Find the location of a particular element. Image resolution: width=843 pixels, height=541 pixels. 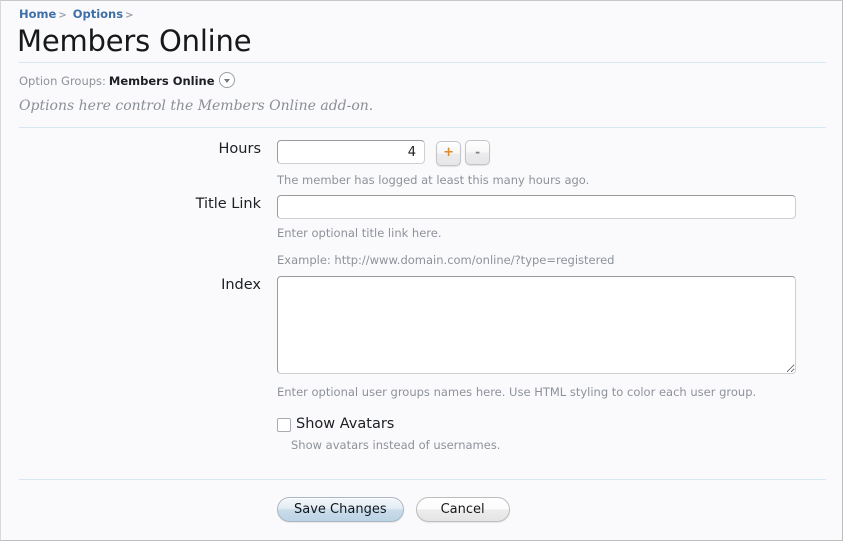

label-index: Index is located at coordinates (241, 285).